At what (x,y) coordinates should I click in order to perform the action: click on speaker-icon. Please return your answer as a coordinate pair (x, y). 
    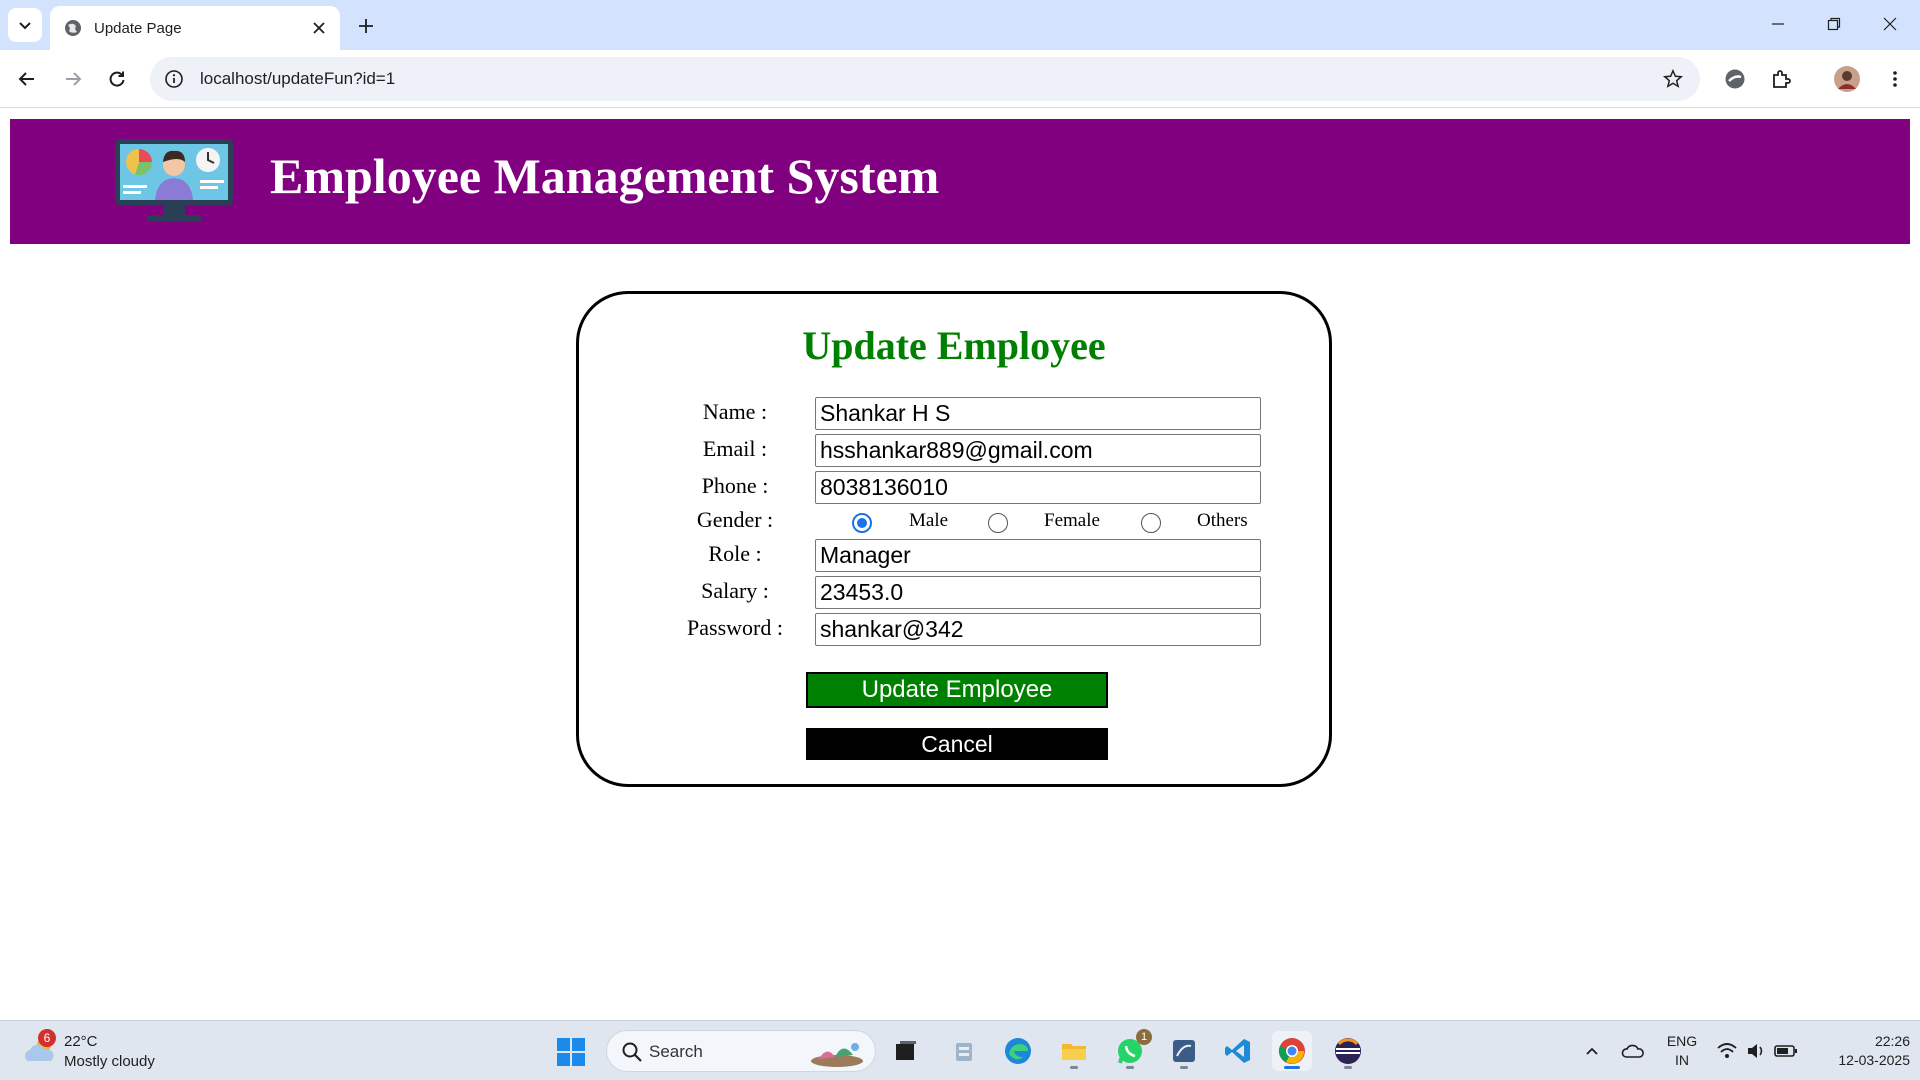
    Looking at the image, I should click on (1755, 1051).